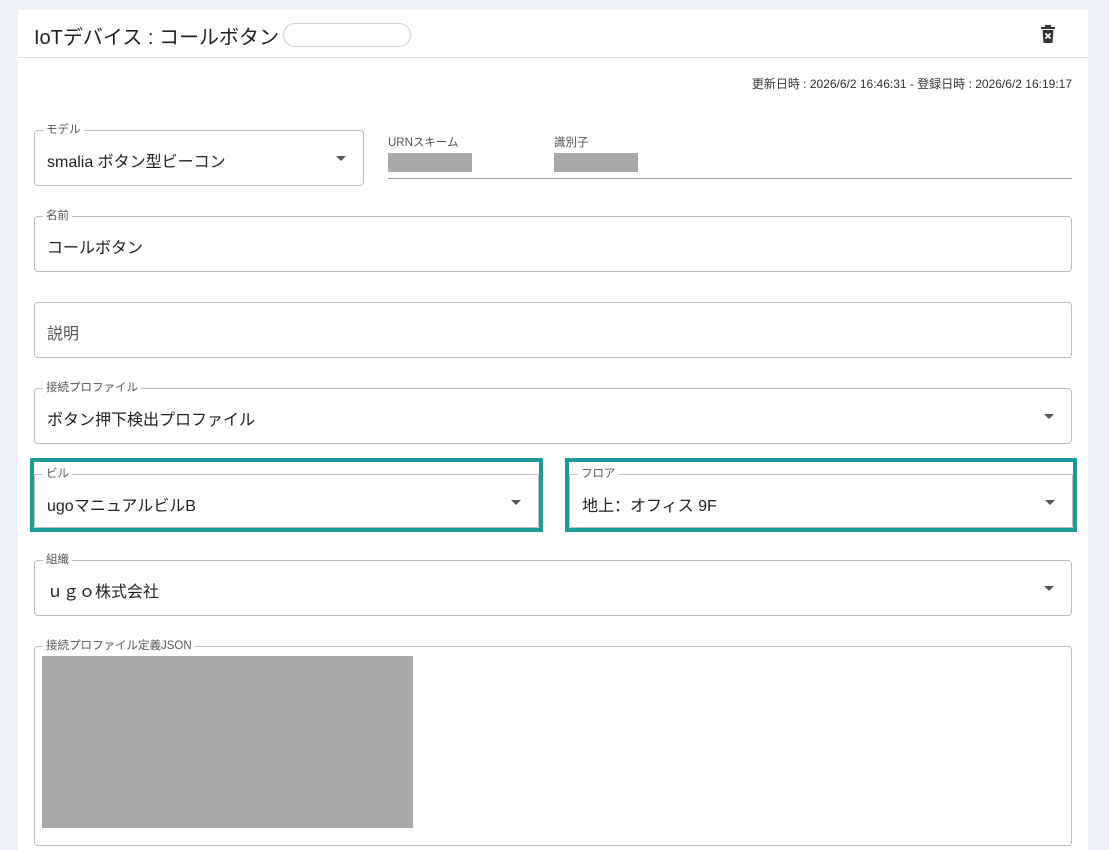 Image resolution: width=1109 pixels, height=850 pixels. What do you see at coordinates (430, 162) in the screenshot?
I see `urn-redacted` at bounding box center [430, 162].